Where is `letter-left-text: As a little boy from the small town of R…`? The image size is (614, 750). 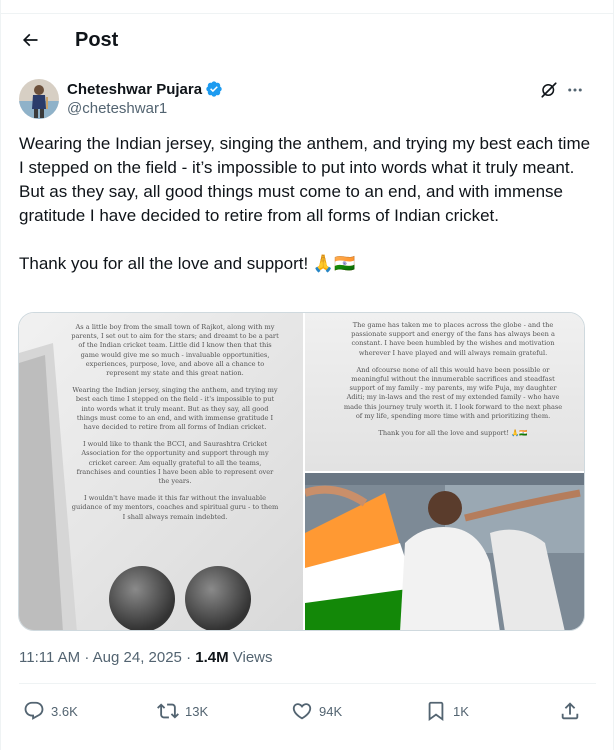
letter-left-text: As a little boy from the small town of R… is located at coordinates (175, 426).